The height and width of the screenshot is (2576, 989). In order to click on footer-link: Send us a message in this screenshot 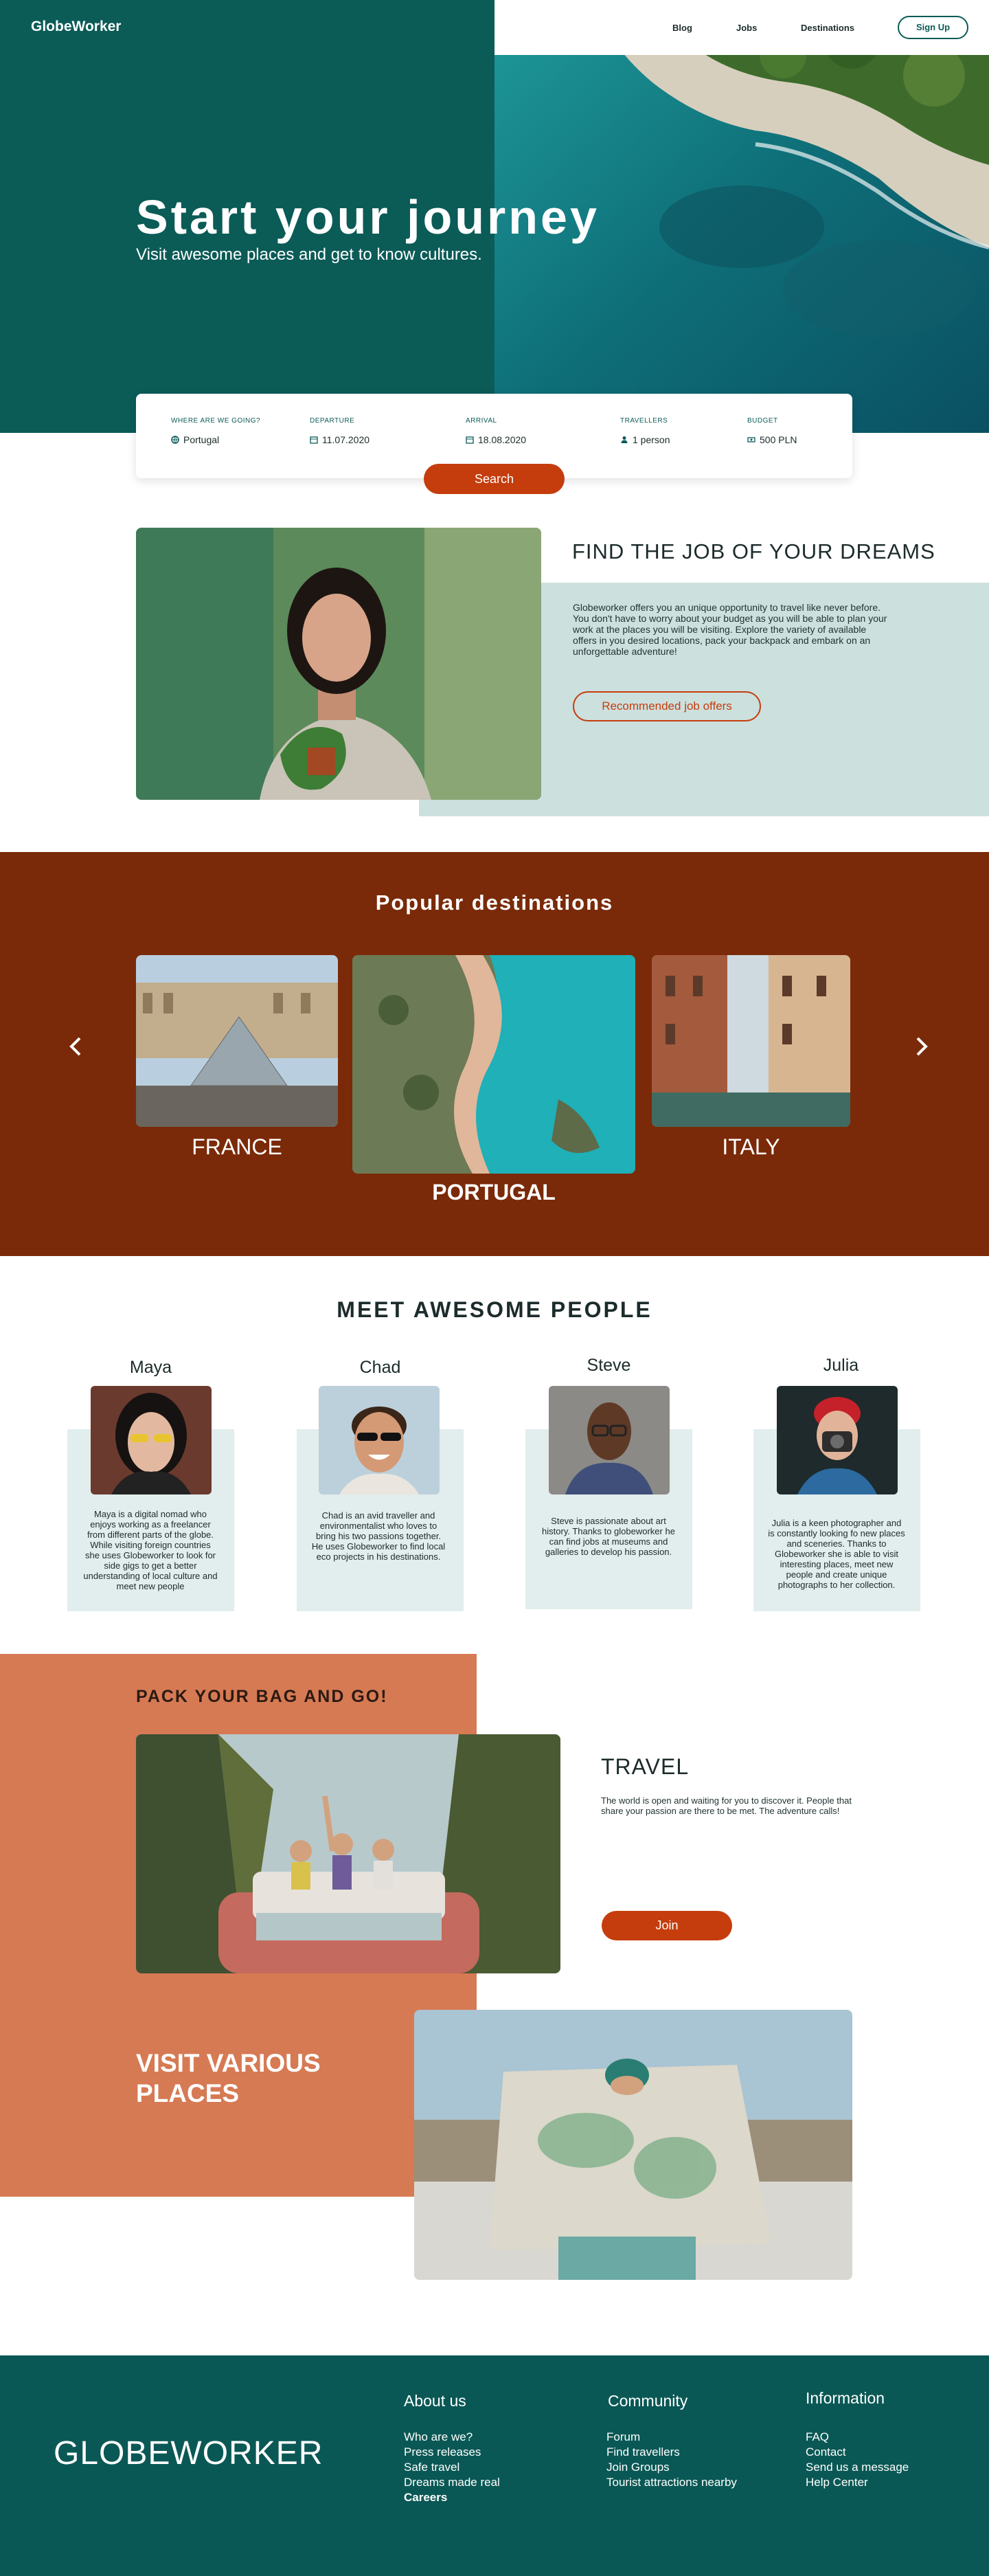, I will do `click(857, 2467)`.